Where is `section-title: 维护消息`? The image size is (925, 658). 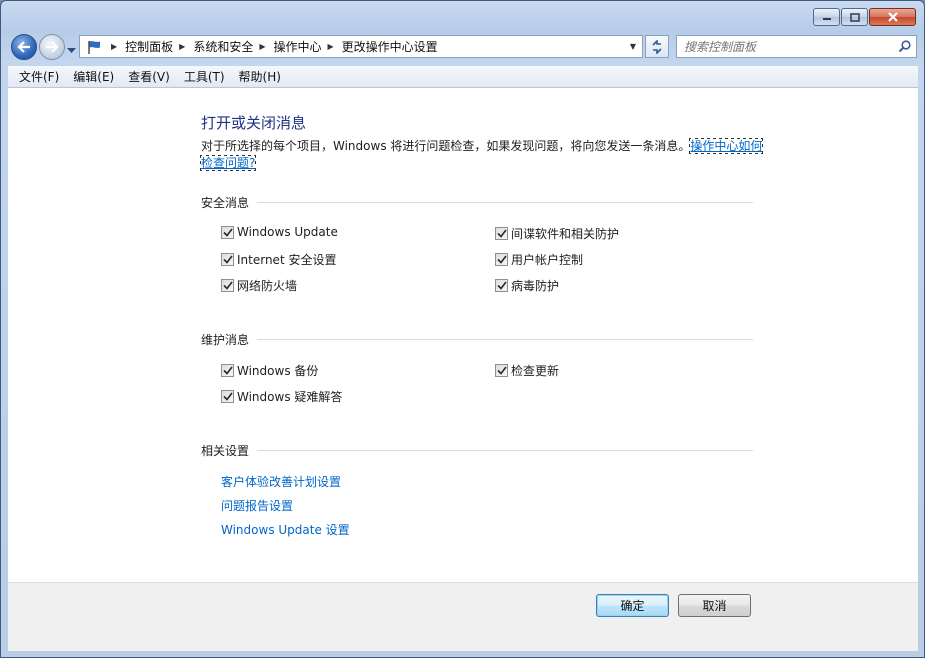
section-title: 维护消息 is located at coordinates (225, 340).